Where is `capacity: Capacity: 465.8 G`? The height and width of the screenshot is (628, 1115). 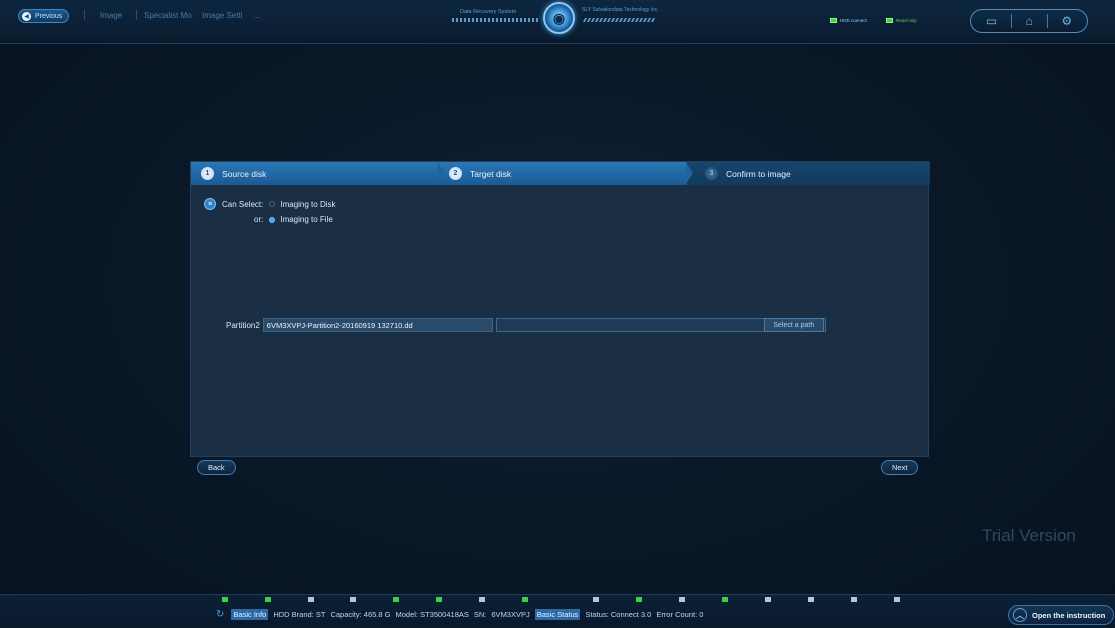 capacity: Capacity: 465.8 G is located at coordinates (360, 614).